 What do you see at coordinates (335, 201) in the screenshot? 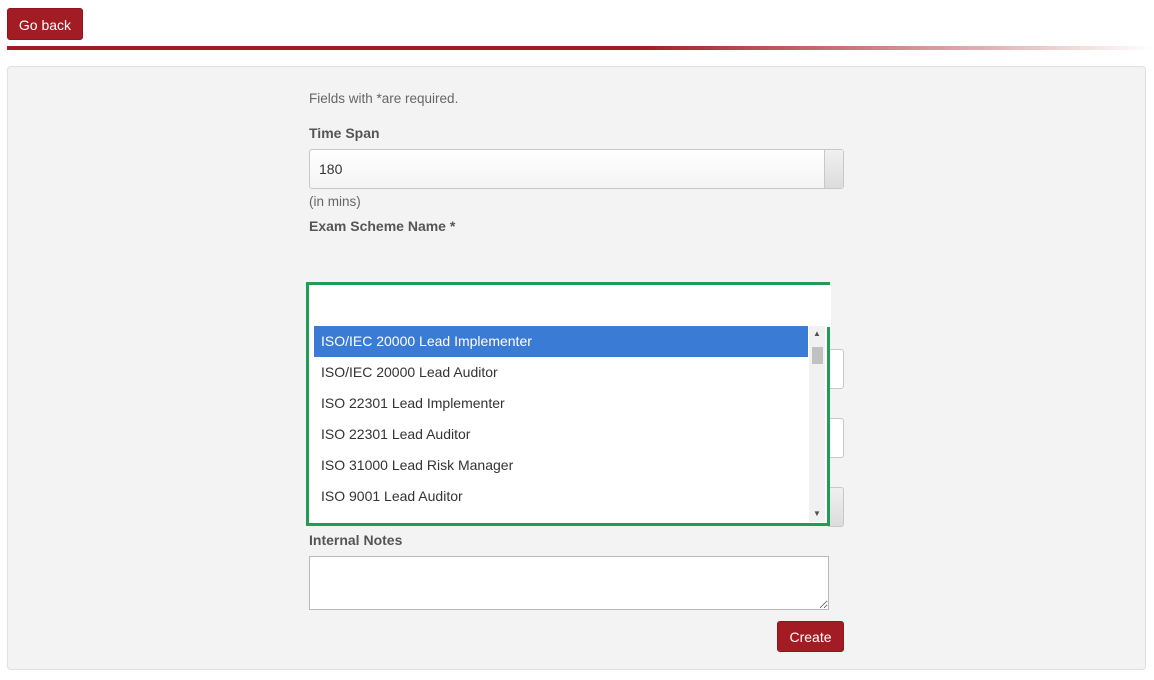
I see `time-span-unit-hint: (in mins)` at bounding box center [335, 201].